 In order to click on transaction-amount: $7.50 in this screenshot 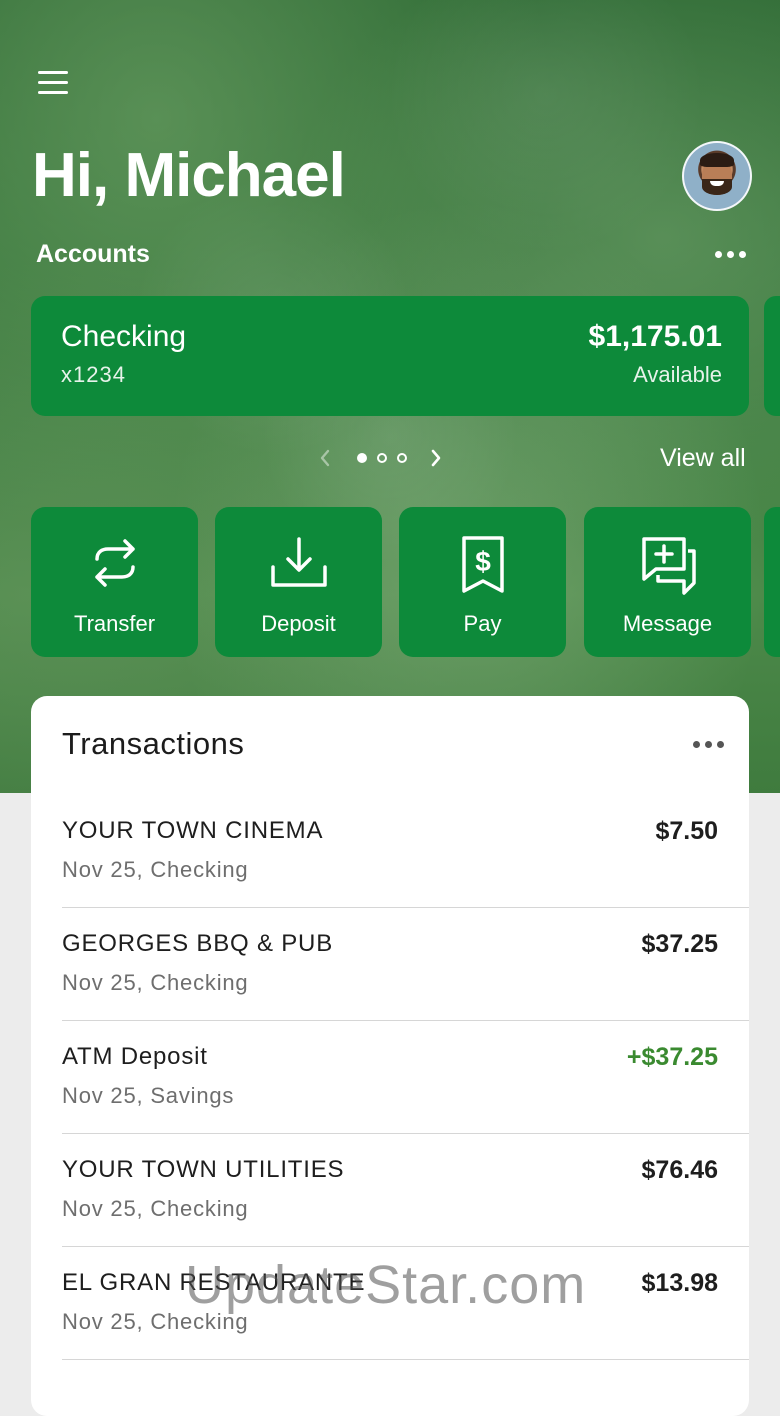, I will do `click(686, 831)`.